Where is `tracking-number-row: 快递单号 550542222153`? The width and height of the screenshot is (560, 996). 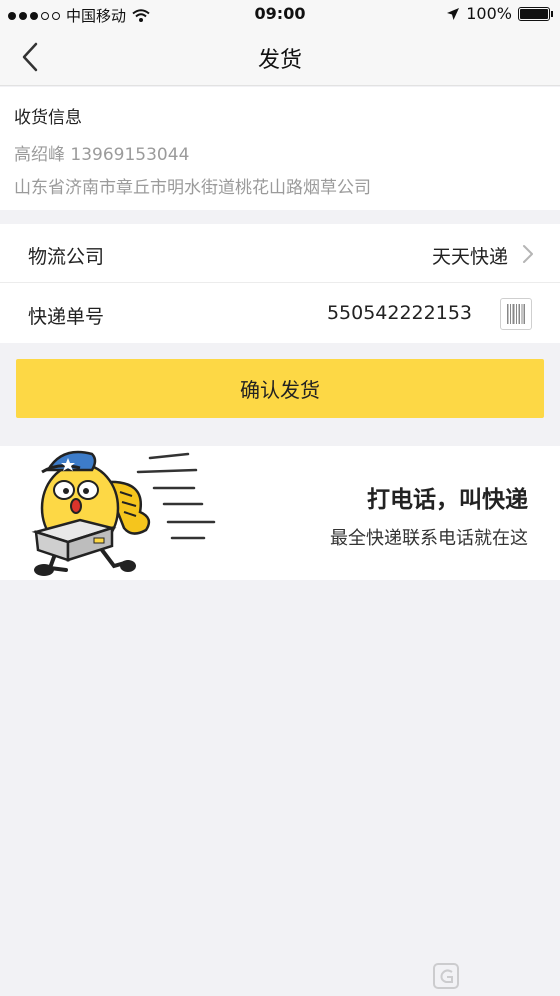 tracking-number-row: 快递单号 550542222153 is located at coordinates (280, 313).